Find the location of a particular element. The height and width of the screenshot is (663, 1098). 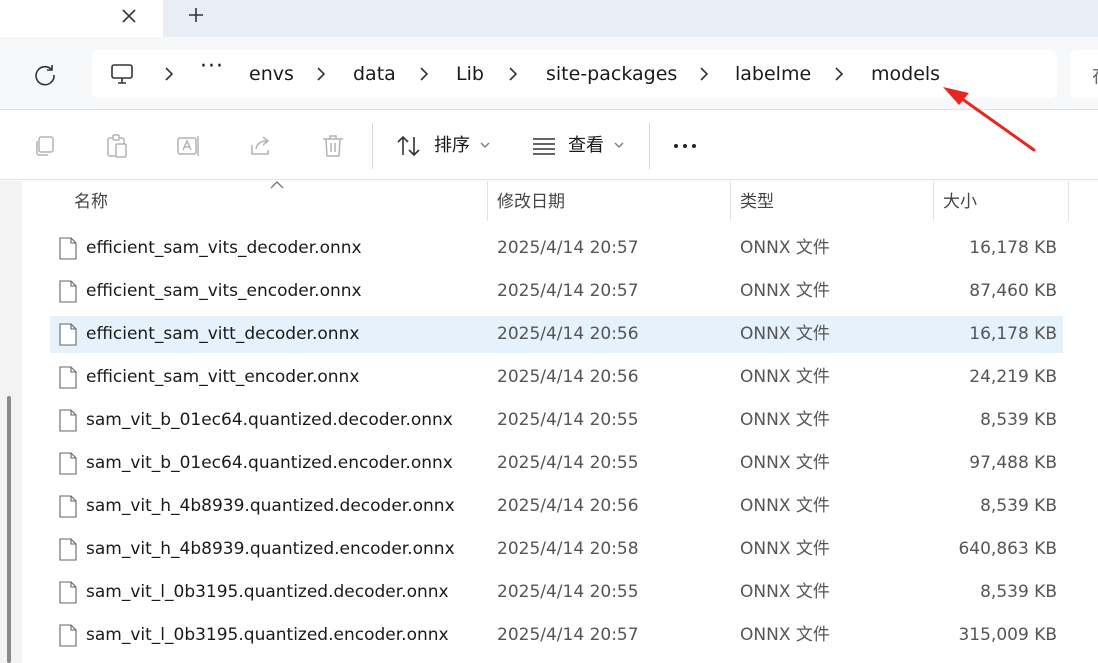

breadcrumb-item-site-packages: site-packages is located at coordinates (611, 74).